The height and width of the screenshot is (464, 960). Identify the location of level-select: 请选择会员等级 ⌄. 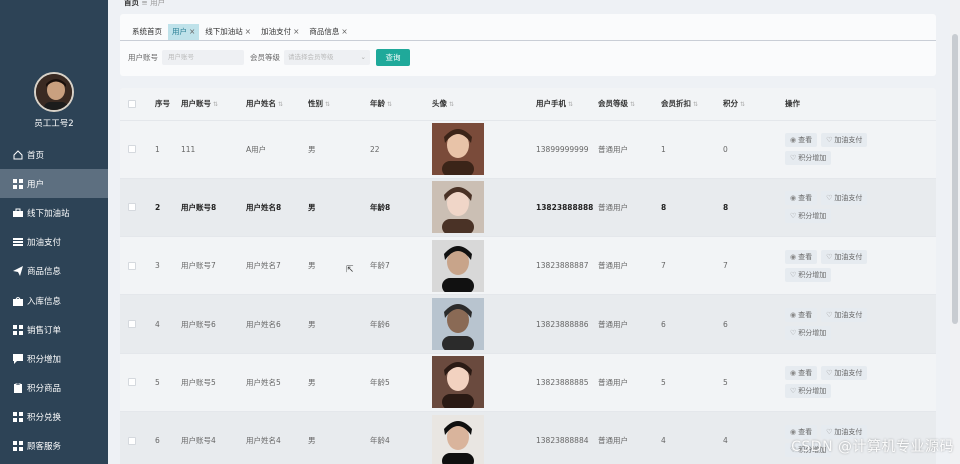
(327, 57).